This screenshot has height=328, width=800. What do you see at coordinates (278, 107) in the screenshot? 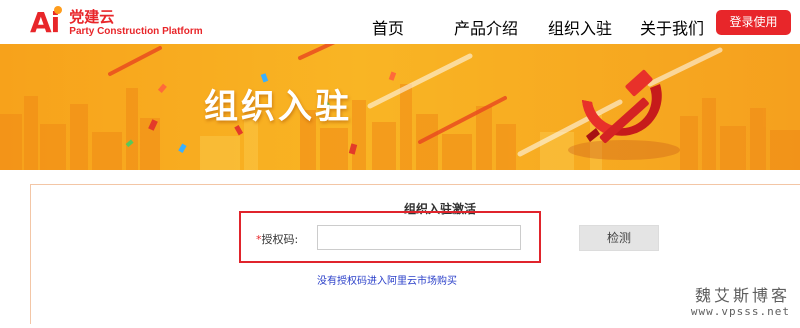
I see `banner-title: 组织入驻` at bounding box center [278, 107].